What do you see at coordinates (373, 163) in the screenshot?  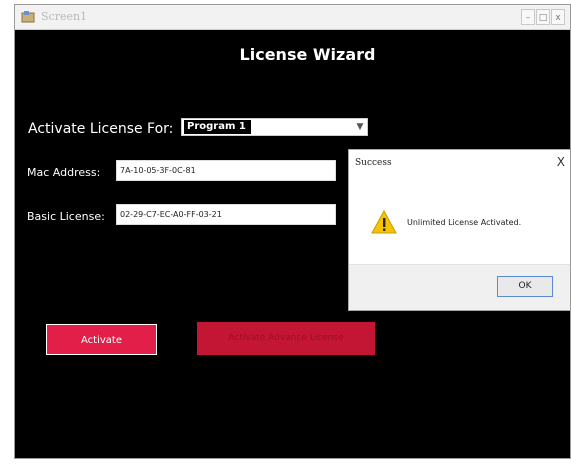 I see `dialog-title: Success` at bounding box center [373, 163].